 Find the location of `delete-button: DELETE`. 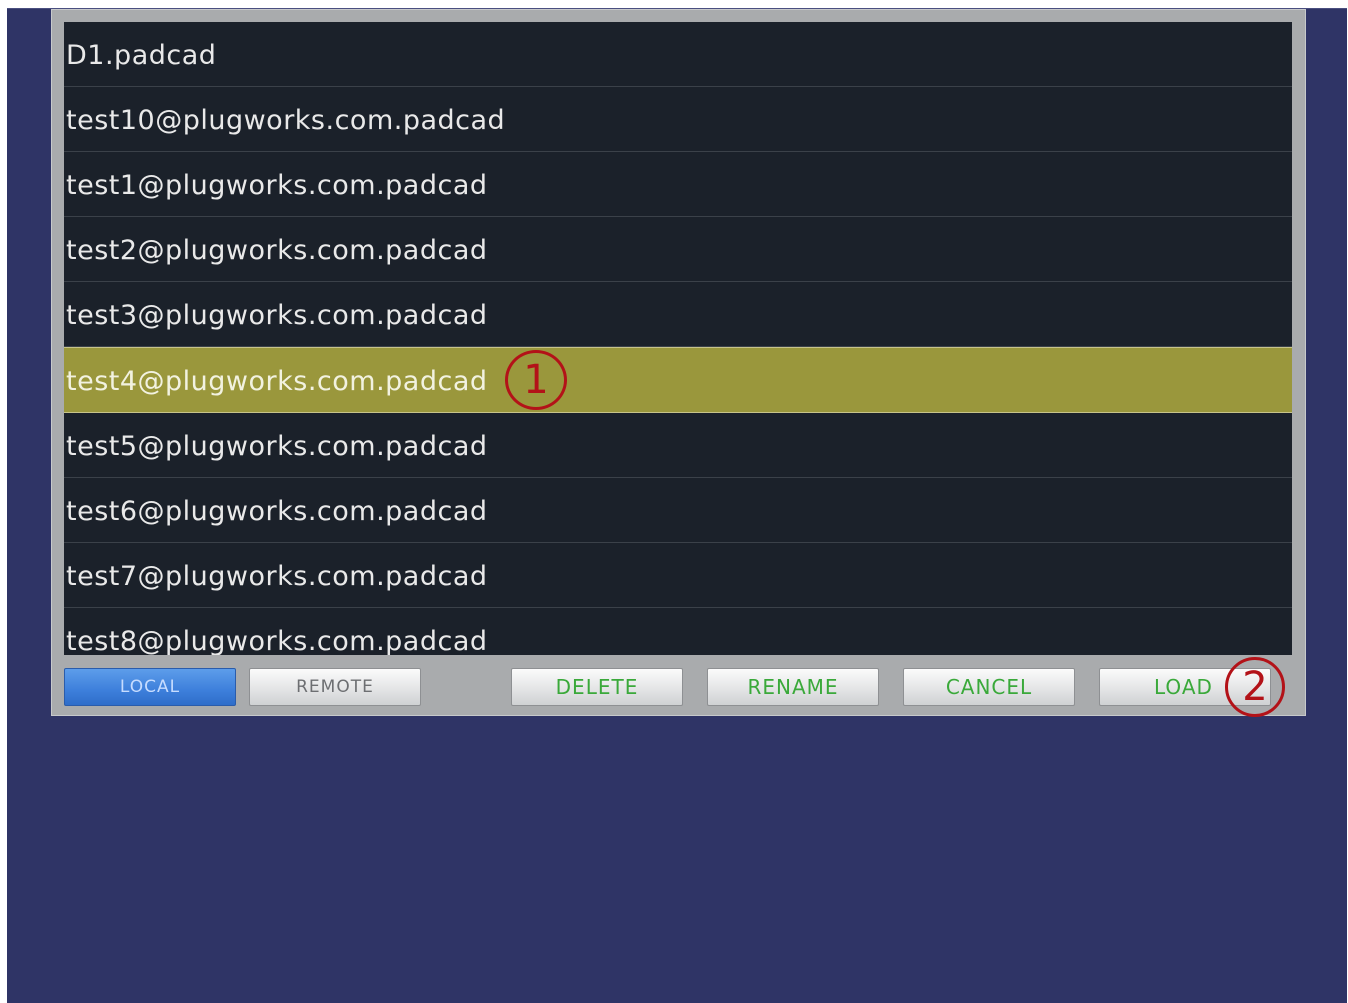

delete-button: DELETE is located at coordinates (597, 687).